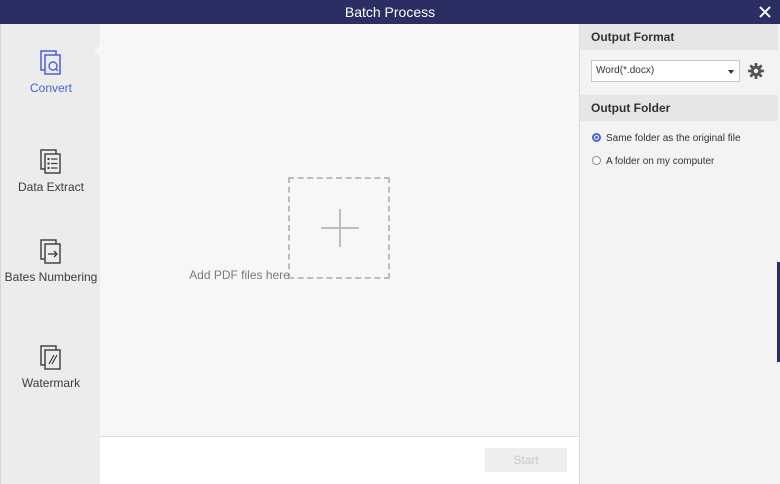  I want to click on radio-unchecked, so click(596, 160).